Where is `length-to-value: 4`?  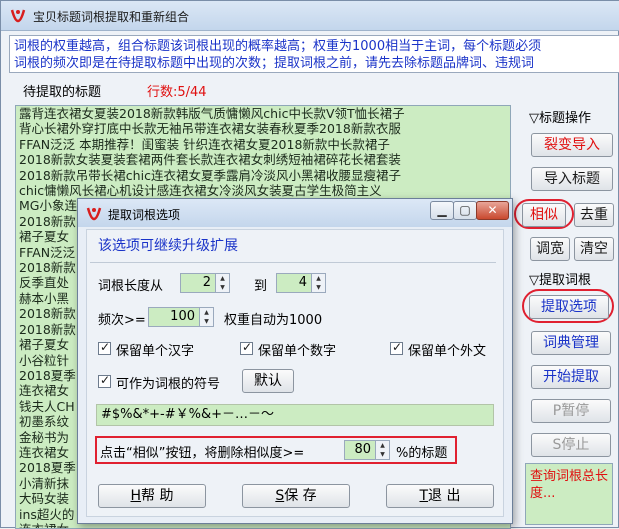
length-to-value: 4 is located at coordinates (302, 282).